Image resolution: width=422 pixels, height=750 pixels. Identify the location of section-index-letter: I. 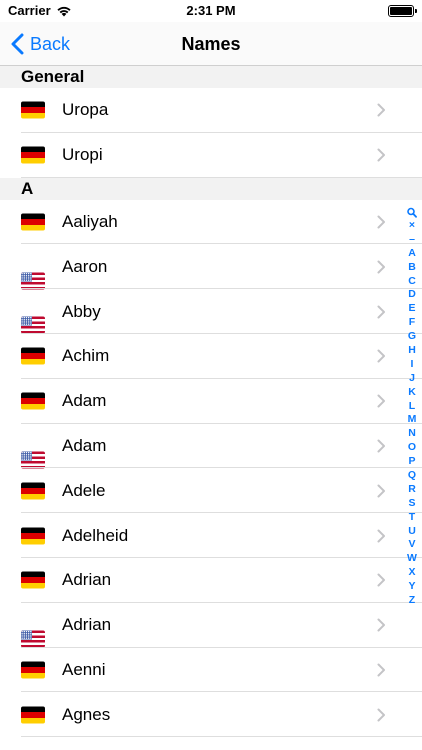
(412, 365).